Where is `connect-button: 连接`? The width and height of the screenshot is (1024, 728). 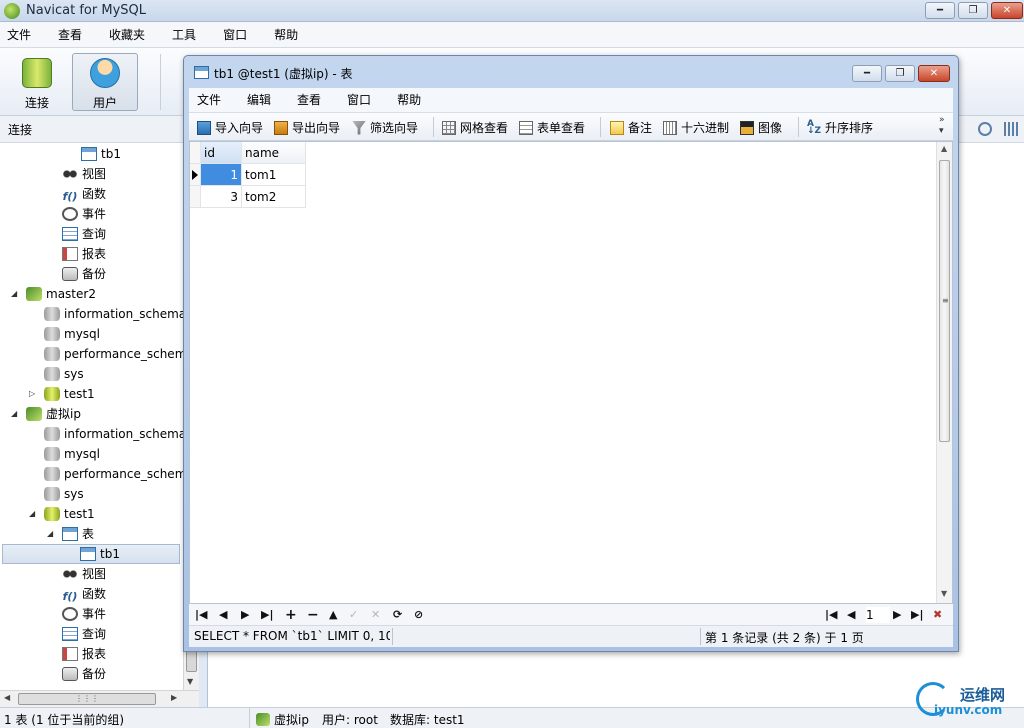
connect-button: 连接 is located at coordinates (37, 82).